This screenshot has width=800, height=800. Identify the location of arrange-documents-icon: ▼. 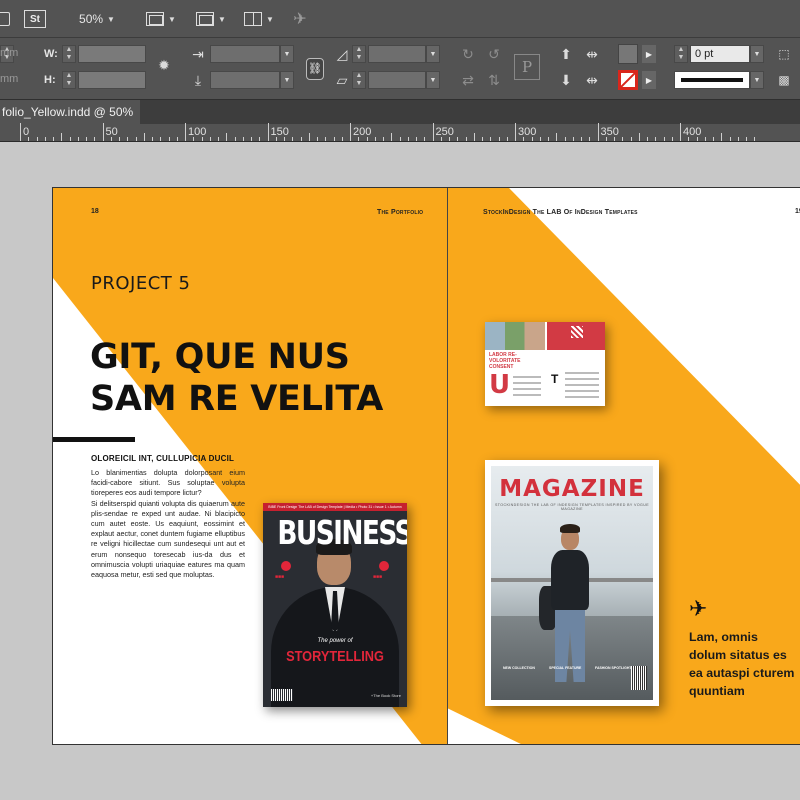
(259, 19).